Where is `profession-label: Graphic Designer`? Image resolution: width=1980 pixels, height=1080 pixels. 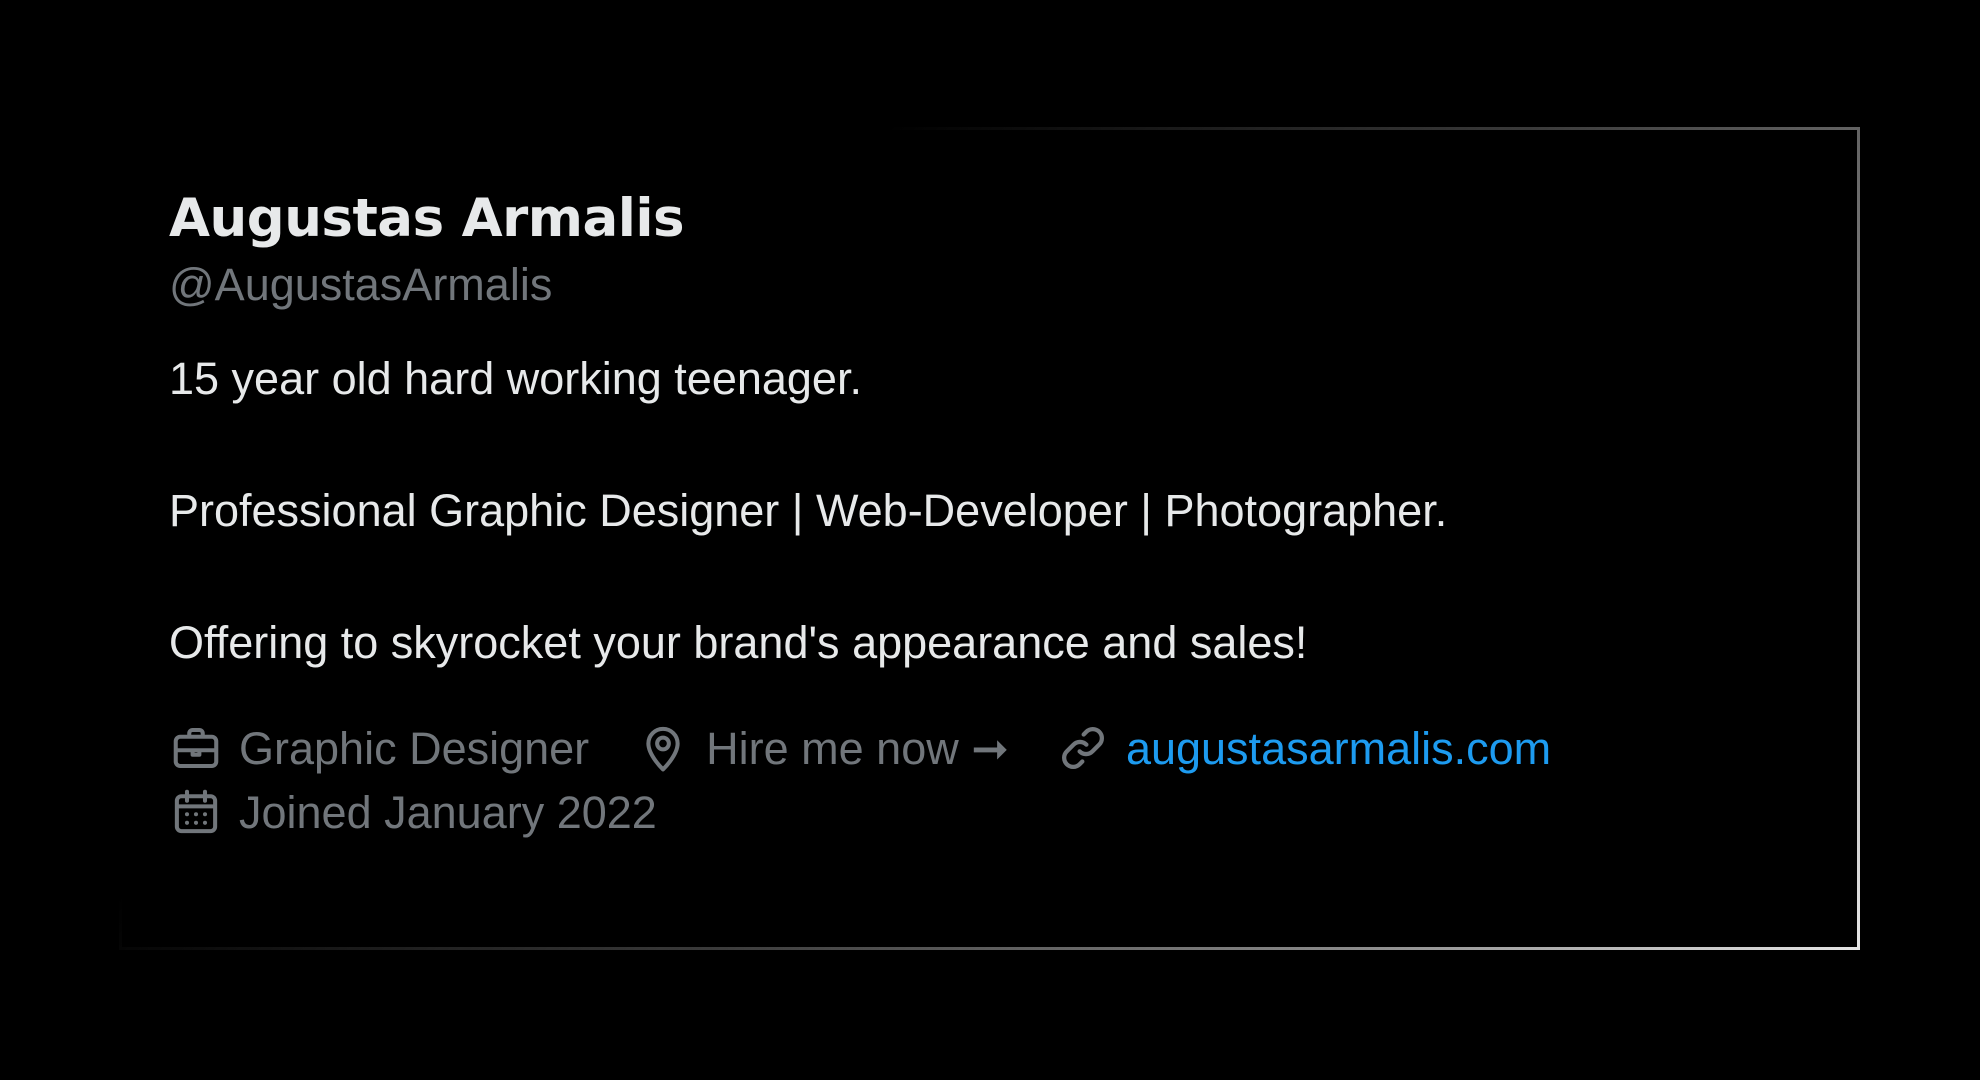 profession-label: Graphic Designer is located at coordinates (414, 748).